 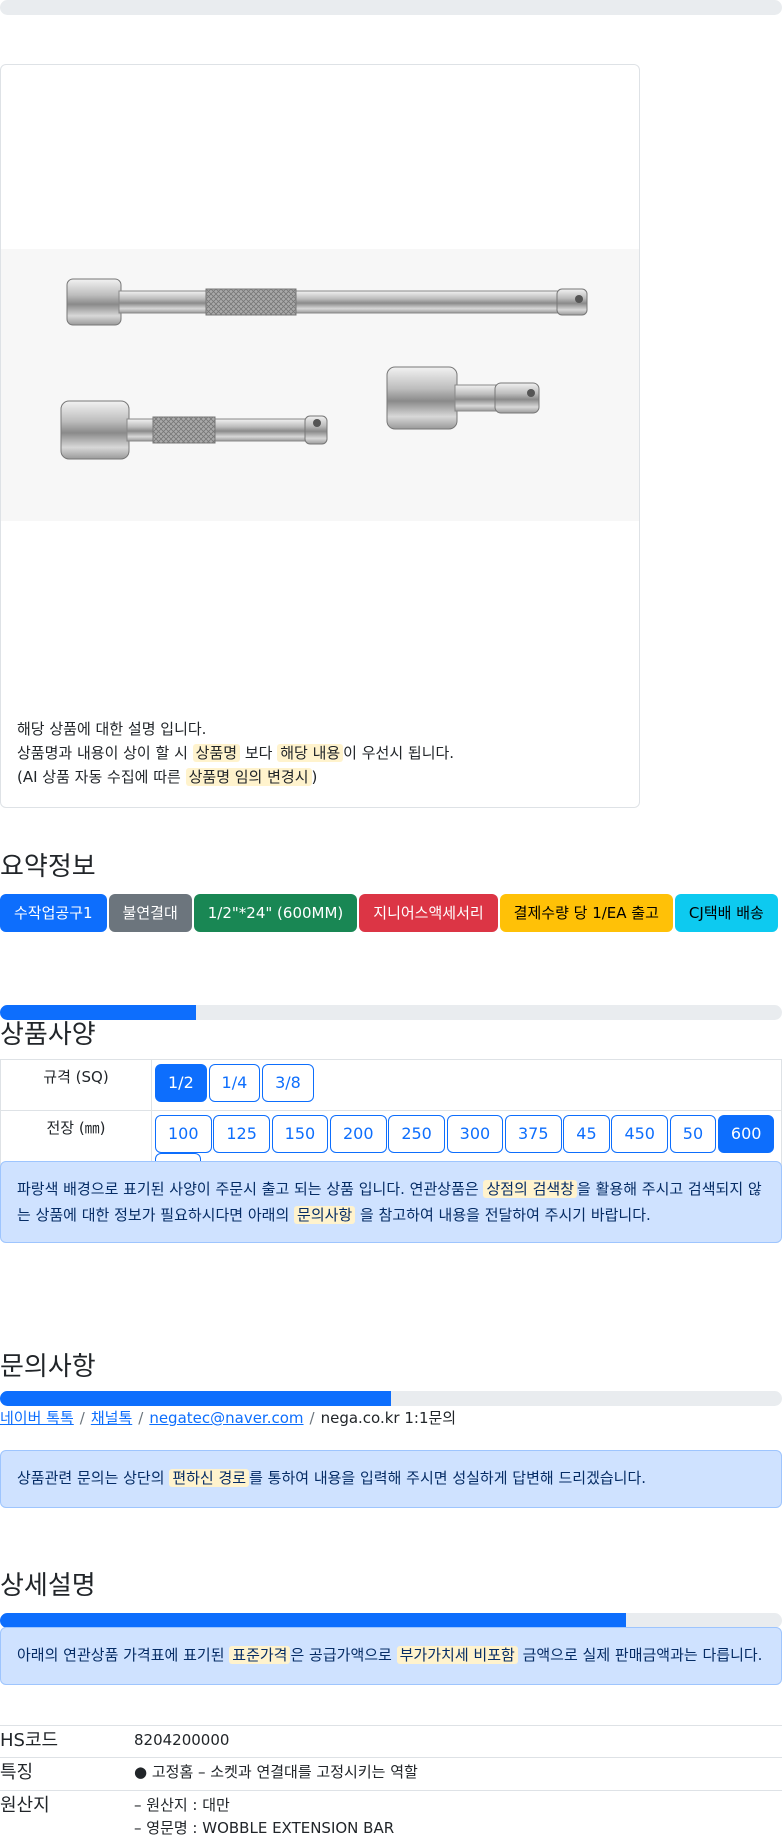 I want to click on spec-label-standard: 규격 (SQ), so click(x=76, y=1085).